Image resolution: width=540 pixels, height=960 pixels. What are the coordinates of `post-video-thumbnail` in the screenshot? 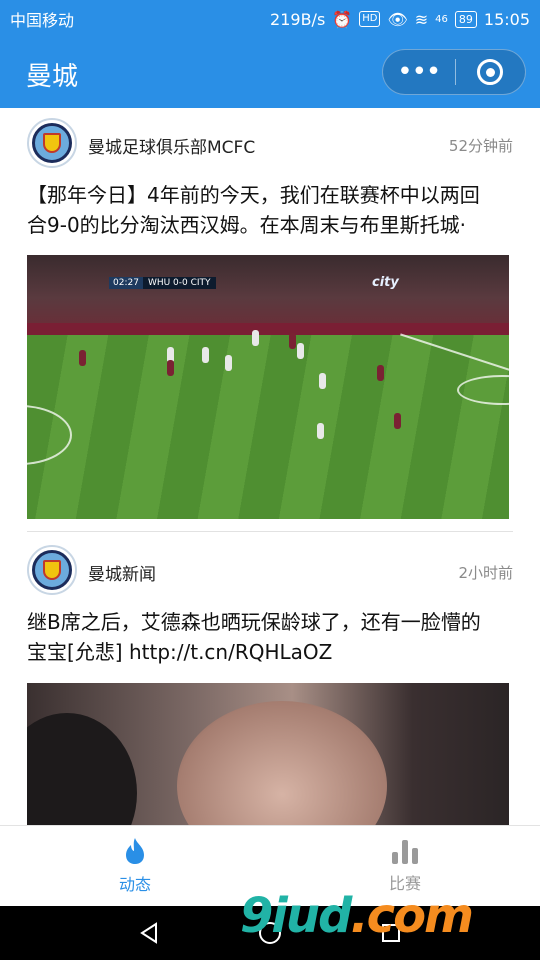 It's located at (268, 754).